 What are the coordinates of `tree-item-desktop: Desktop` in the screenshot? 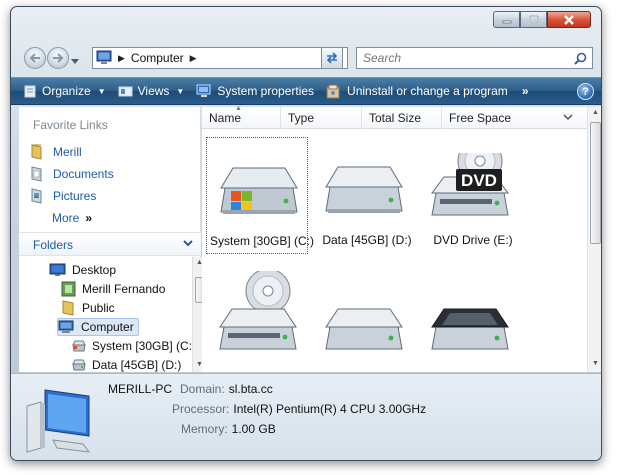 It's located at (82, 270).